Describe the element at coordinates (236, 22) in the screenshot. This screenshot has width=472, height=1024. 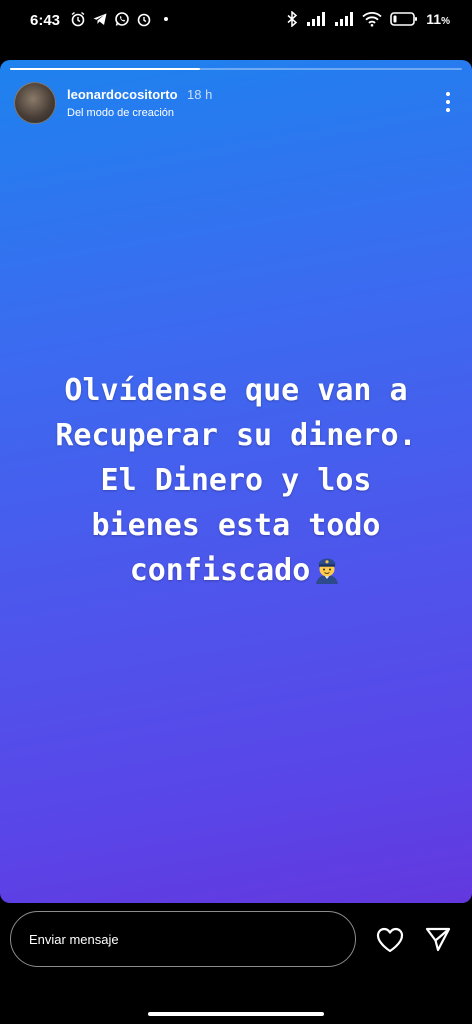
I see `status-bar: 6:43 11%` at that location.